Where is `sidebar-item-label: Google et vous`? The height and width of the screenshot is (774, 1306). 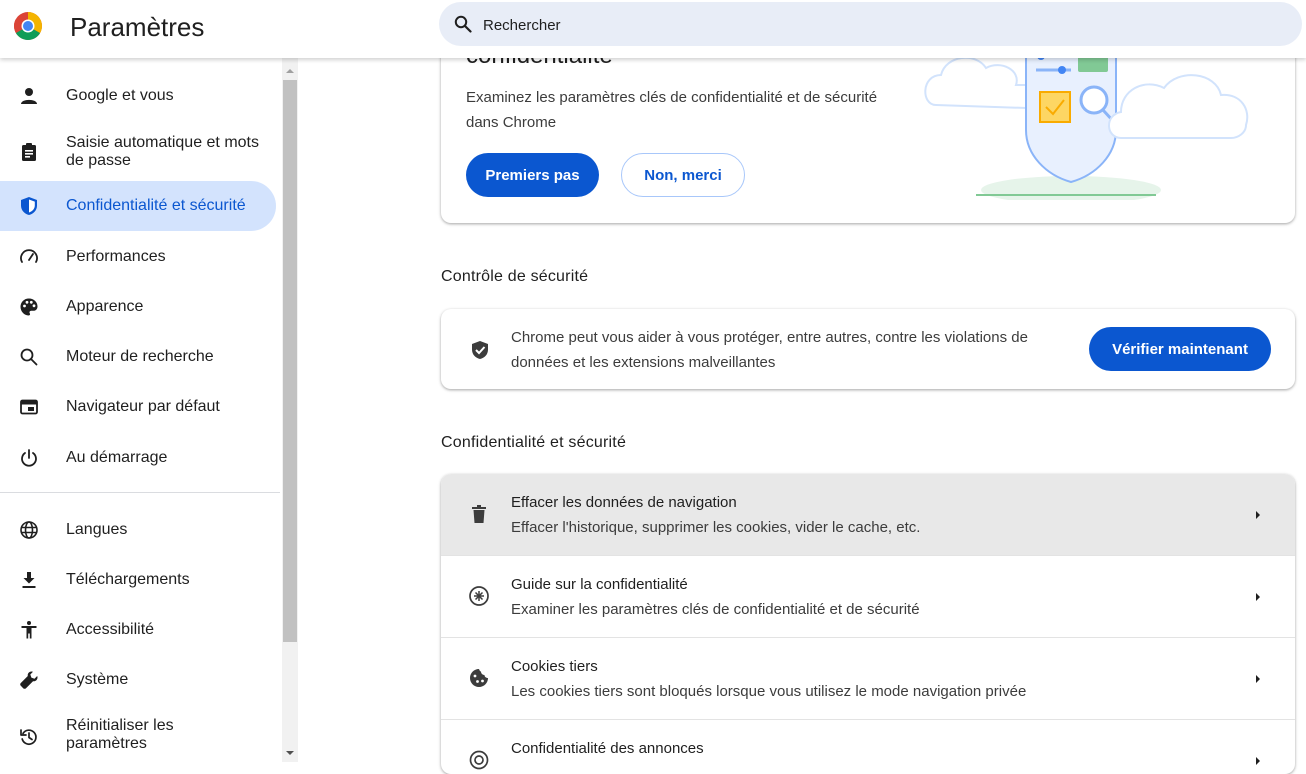 sidebar-item-label: Google et vous is located at coordinates (120, 95).